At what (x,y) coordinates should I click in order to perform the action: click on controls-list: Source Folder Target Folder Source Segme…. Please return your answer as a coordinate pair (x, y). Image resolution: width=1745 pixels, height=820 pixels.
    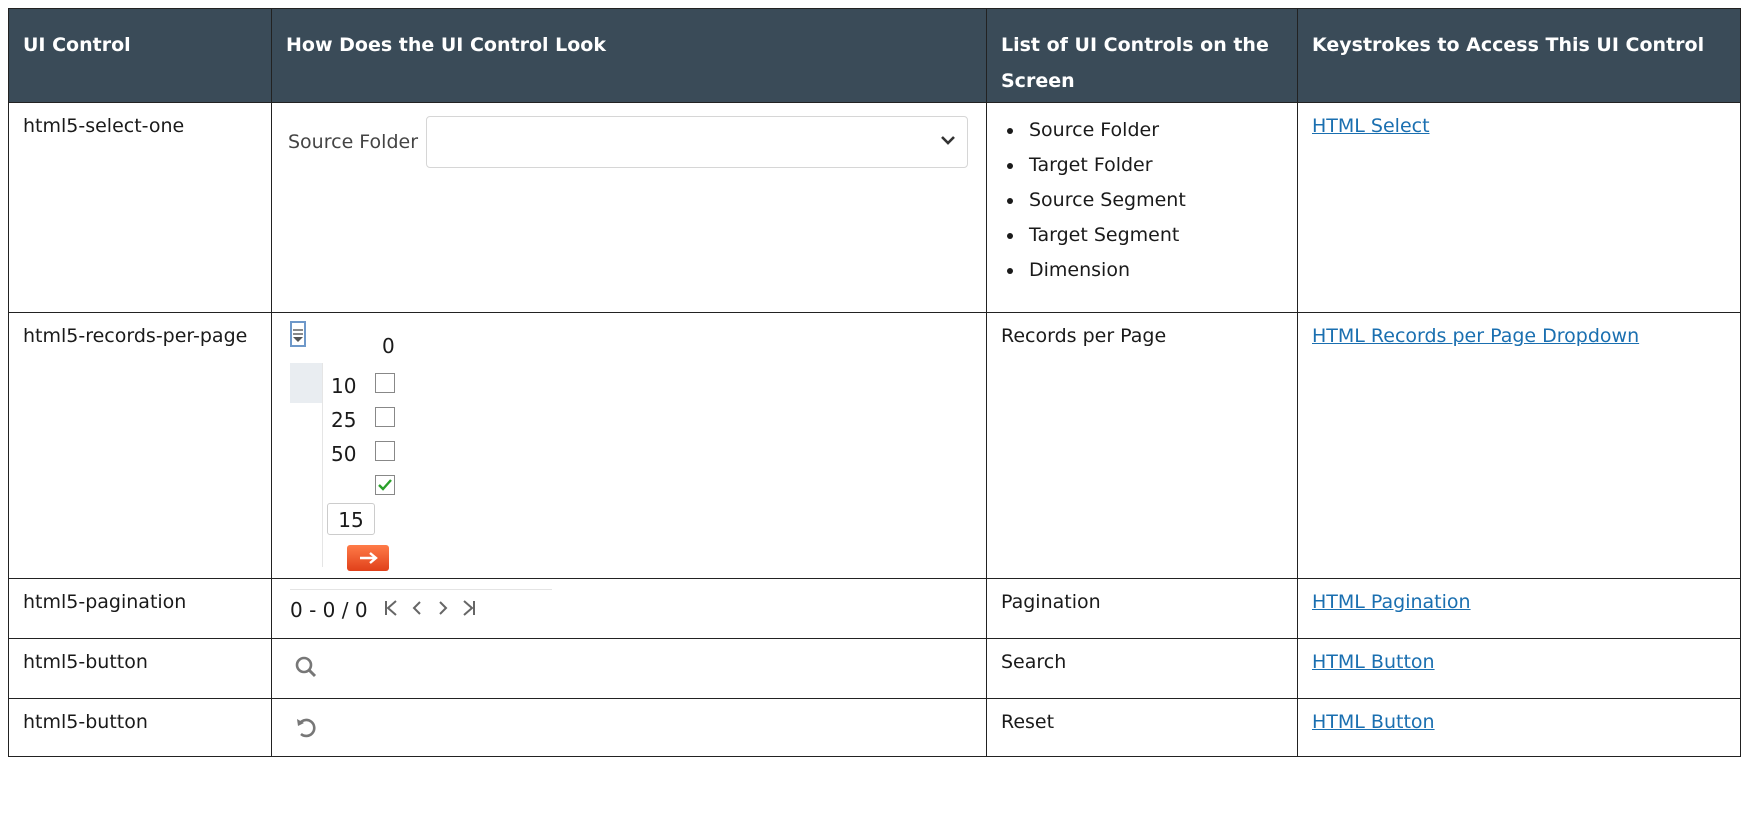
    Looking at the image, I should click on (1142, 200).